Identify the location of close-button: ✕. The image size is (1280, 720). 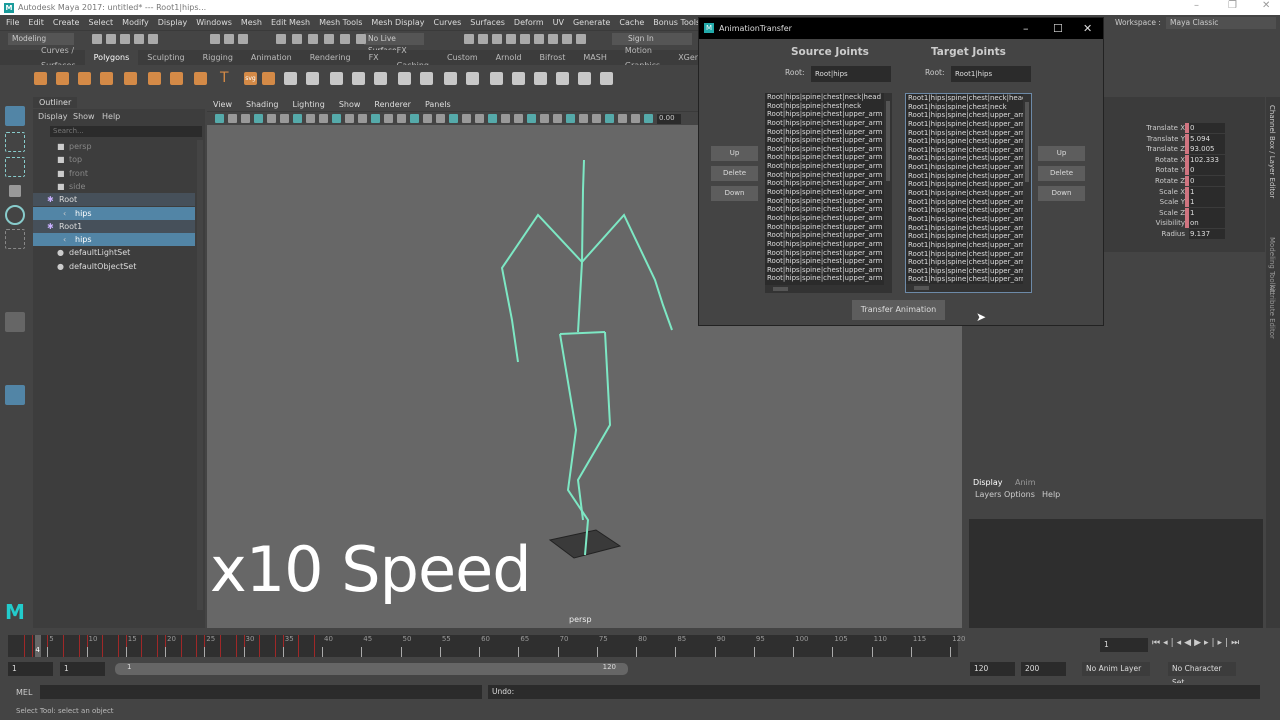
(1266, 5).